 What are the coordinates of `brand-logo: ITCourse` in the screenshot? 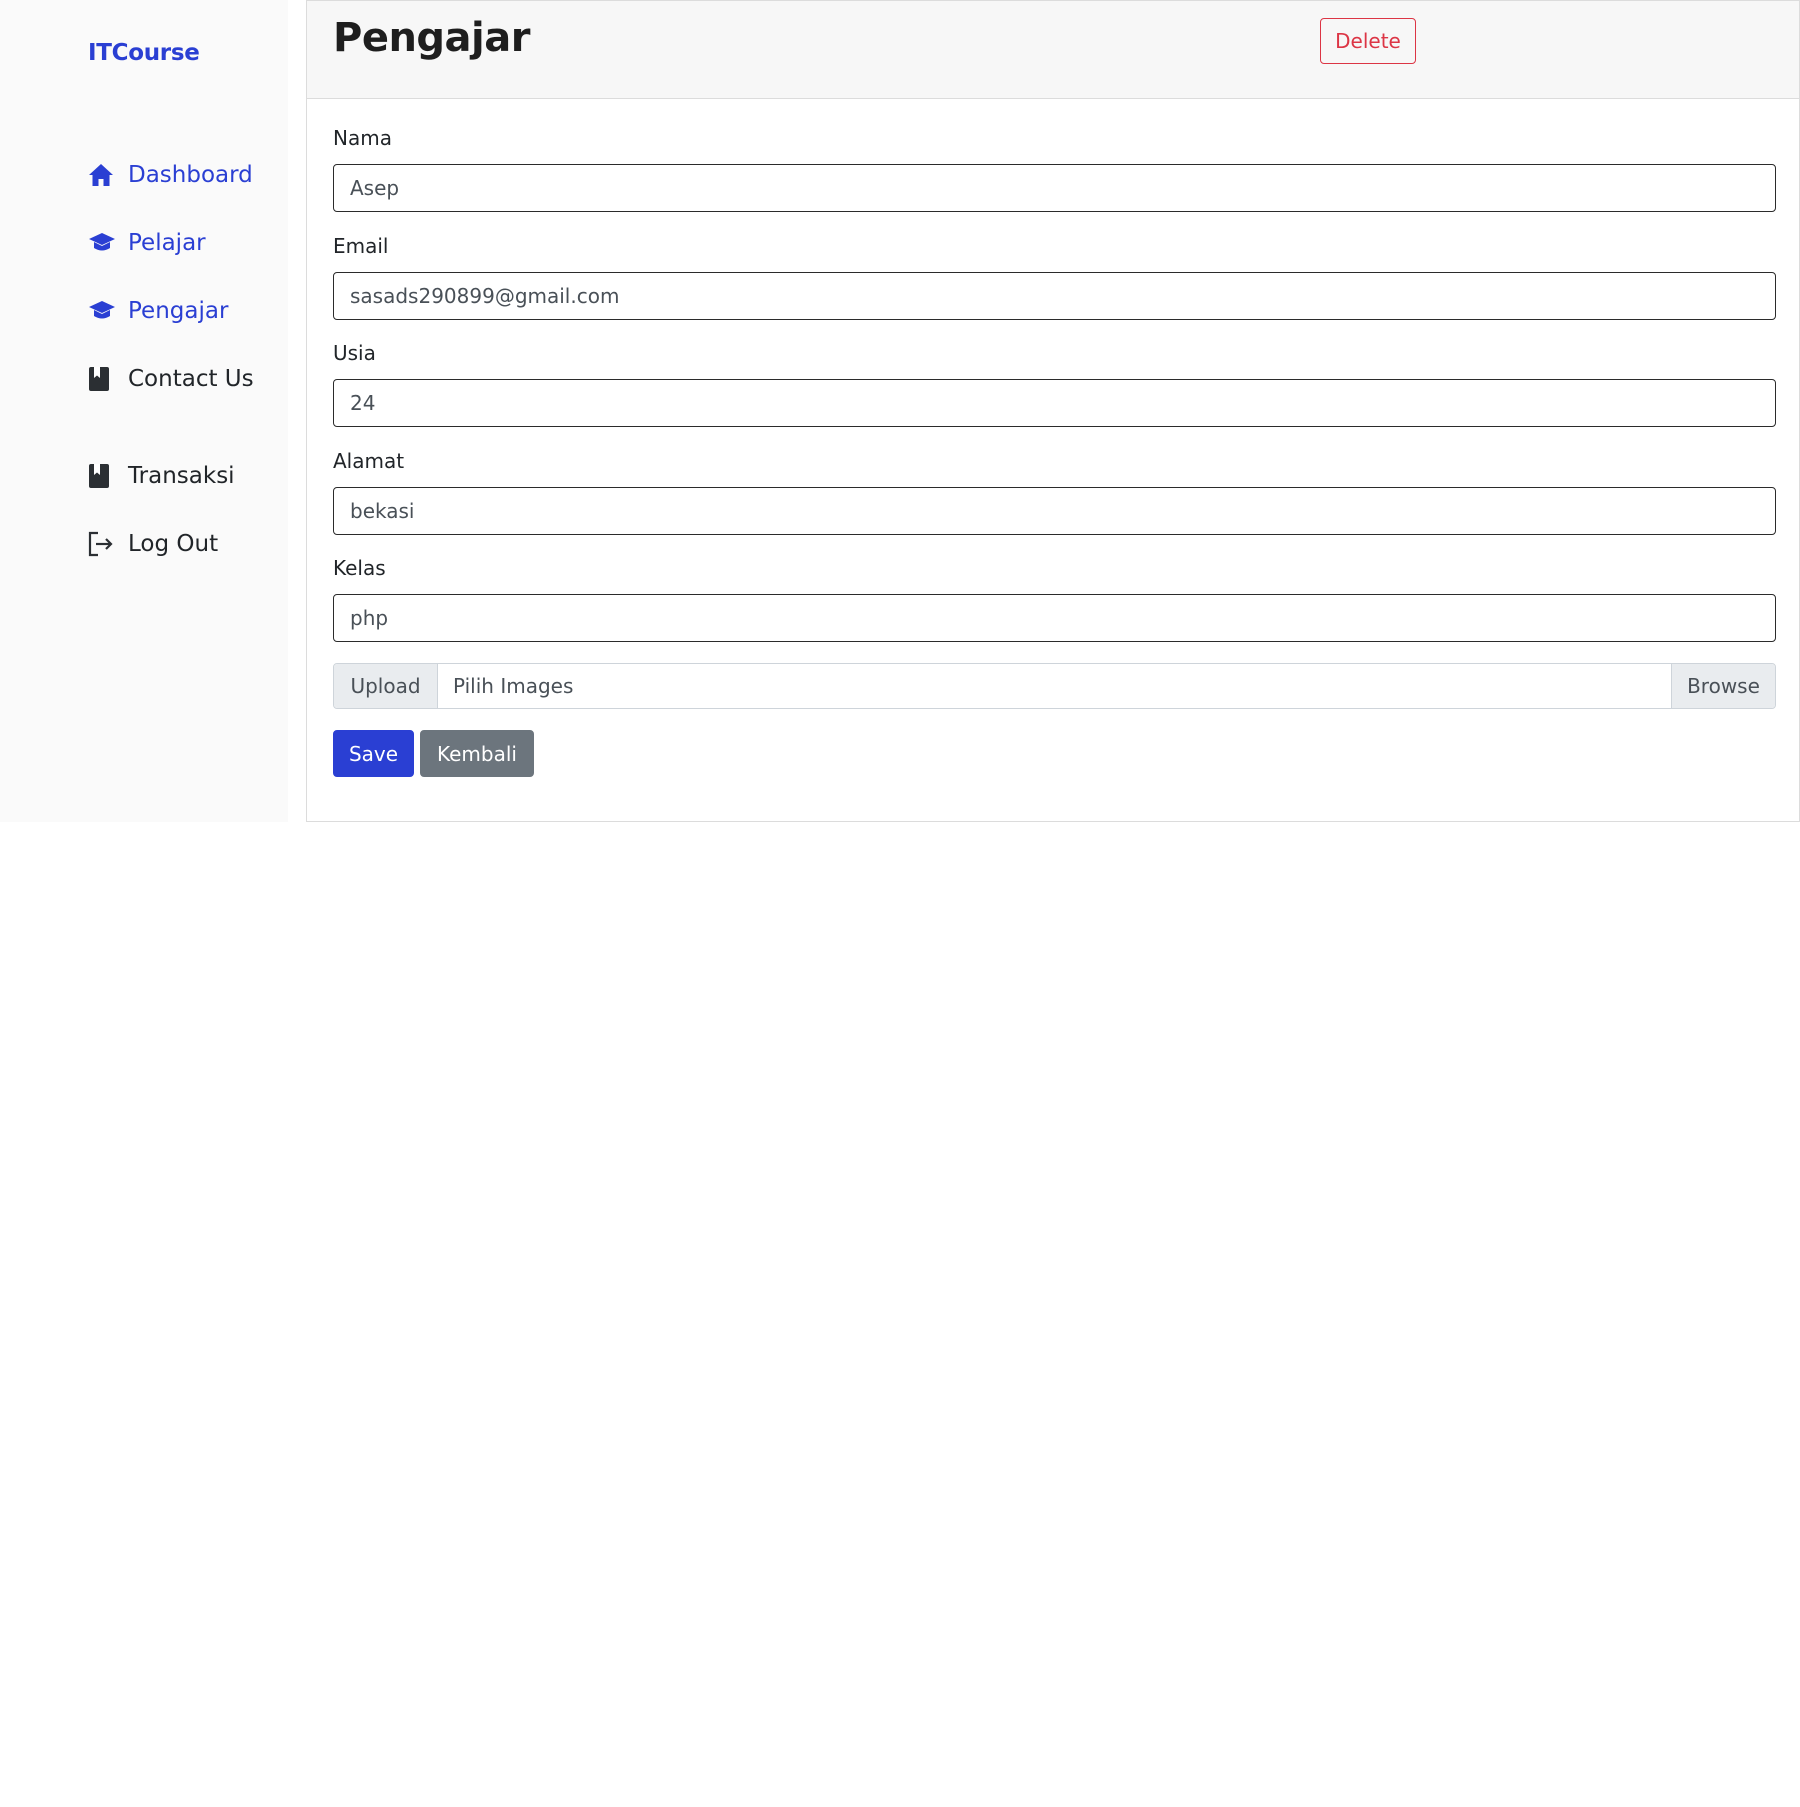 It's located at (144, 53).